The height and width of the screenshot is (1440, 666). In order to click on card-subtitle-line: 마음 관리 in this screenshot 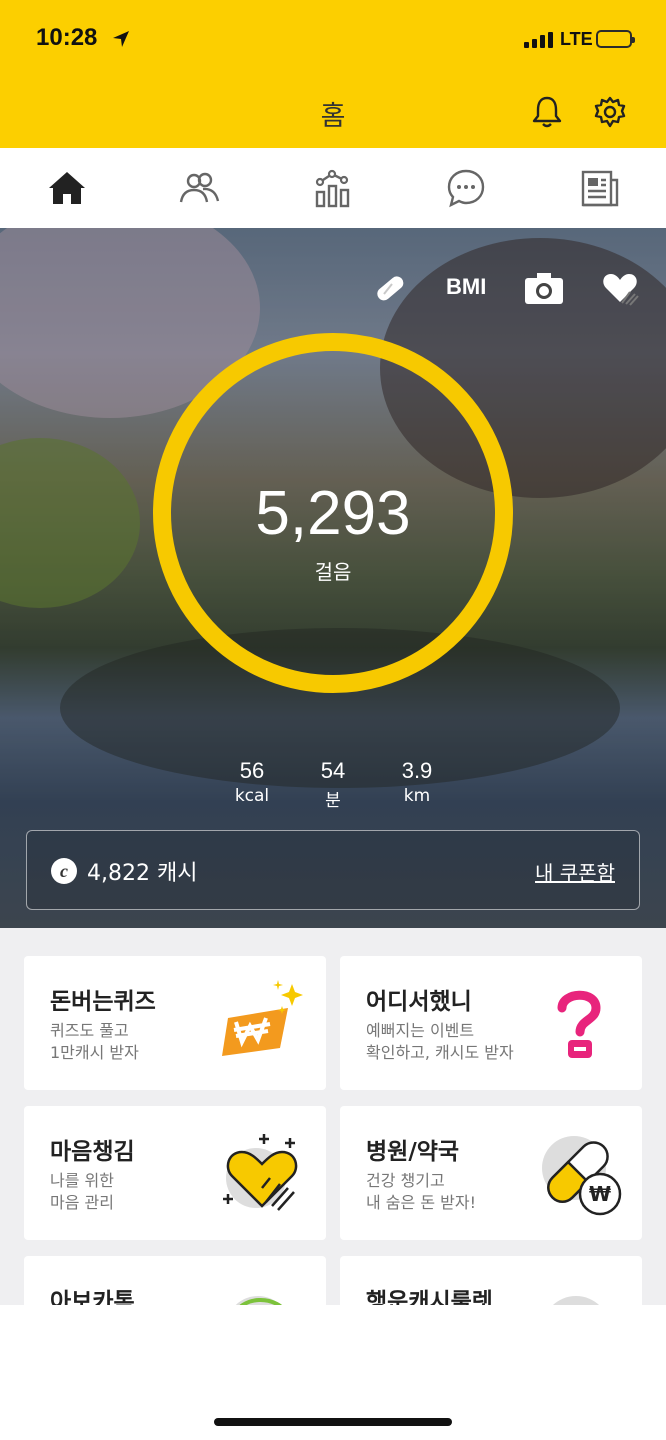, I will do `click(82, 1202)`.